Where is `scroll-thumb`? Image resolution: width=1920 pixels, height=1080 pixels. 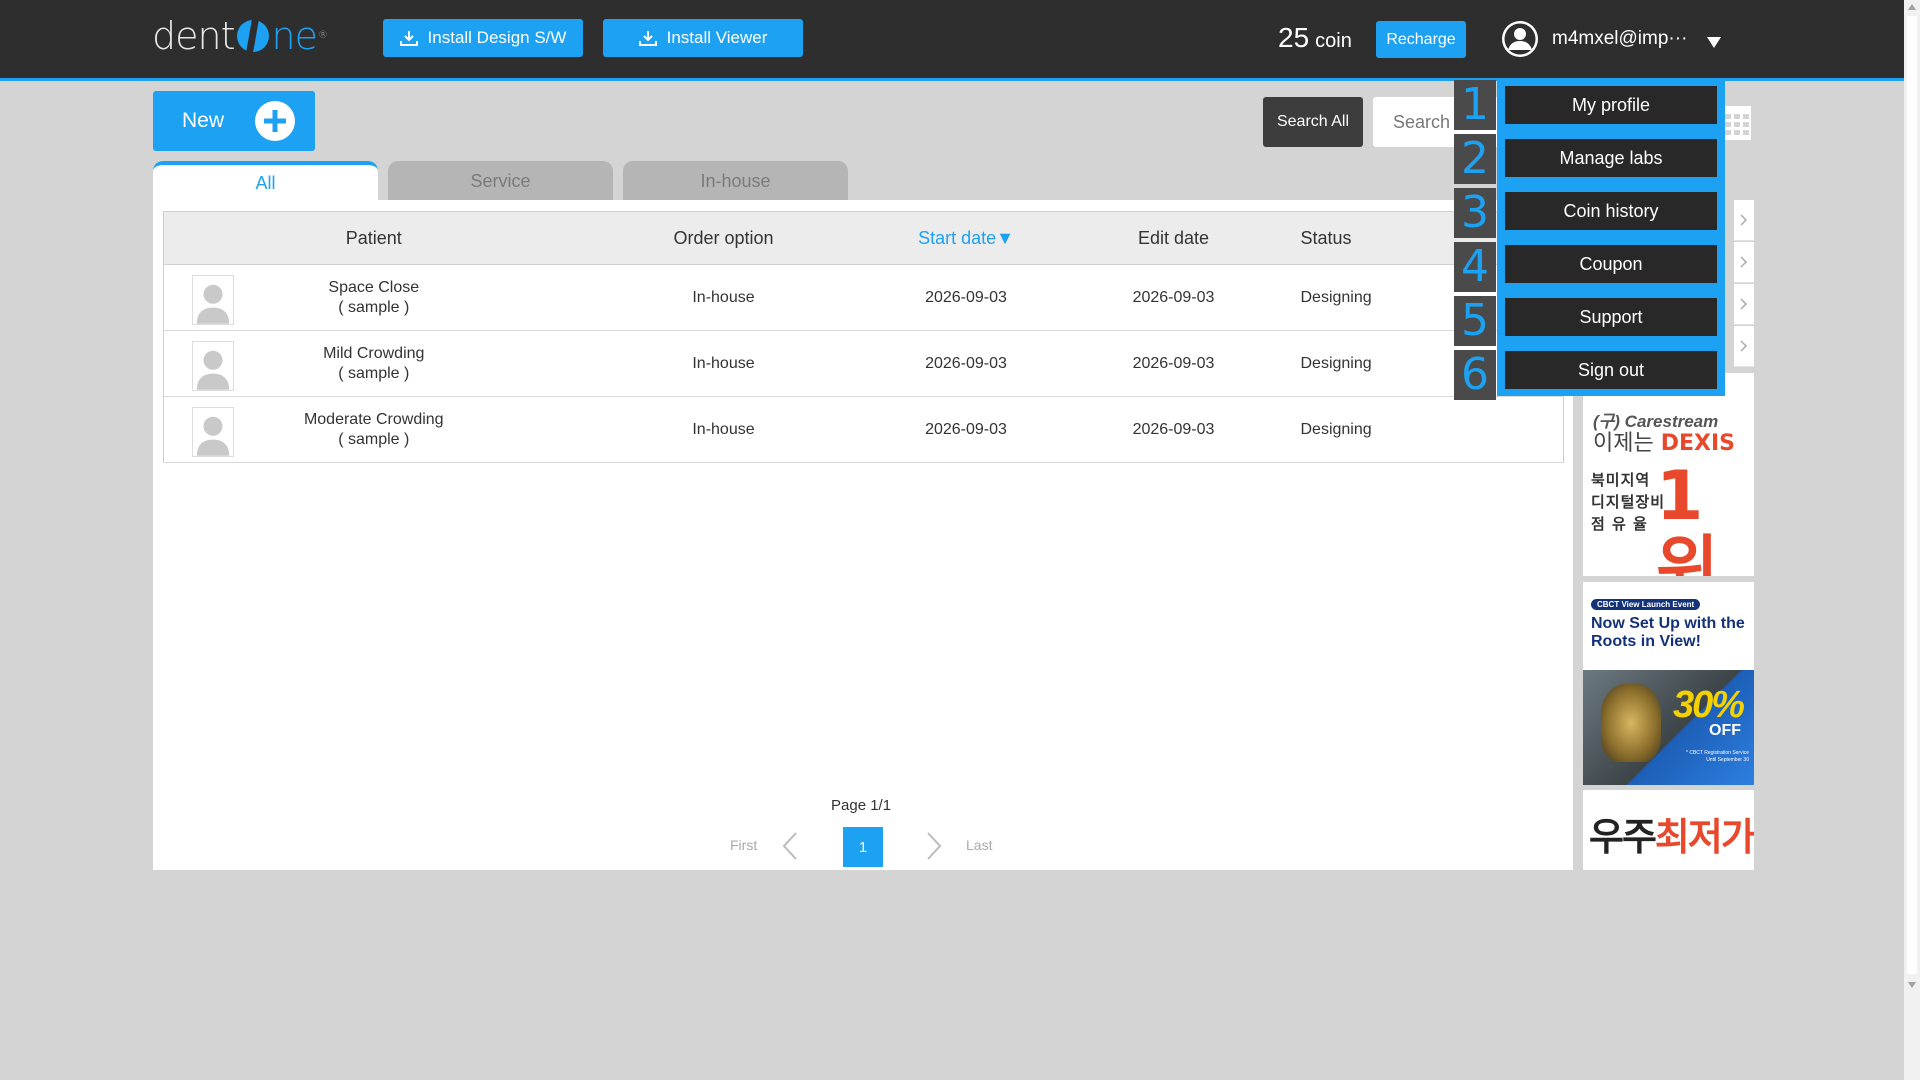 scroll-thumb is located at coordinates (1912, 495).